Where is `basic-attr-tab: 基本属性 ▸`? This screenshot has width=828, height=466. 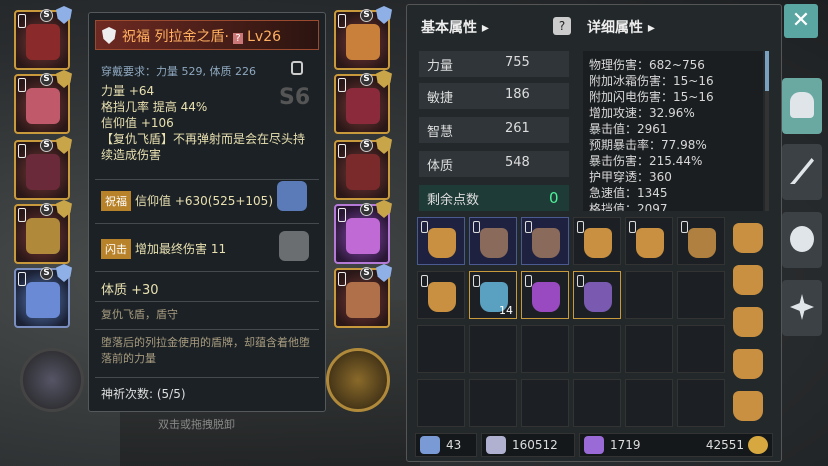
basic-attr-tab: 基本属性 ▸ is located at coordinates (455, 27).